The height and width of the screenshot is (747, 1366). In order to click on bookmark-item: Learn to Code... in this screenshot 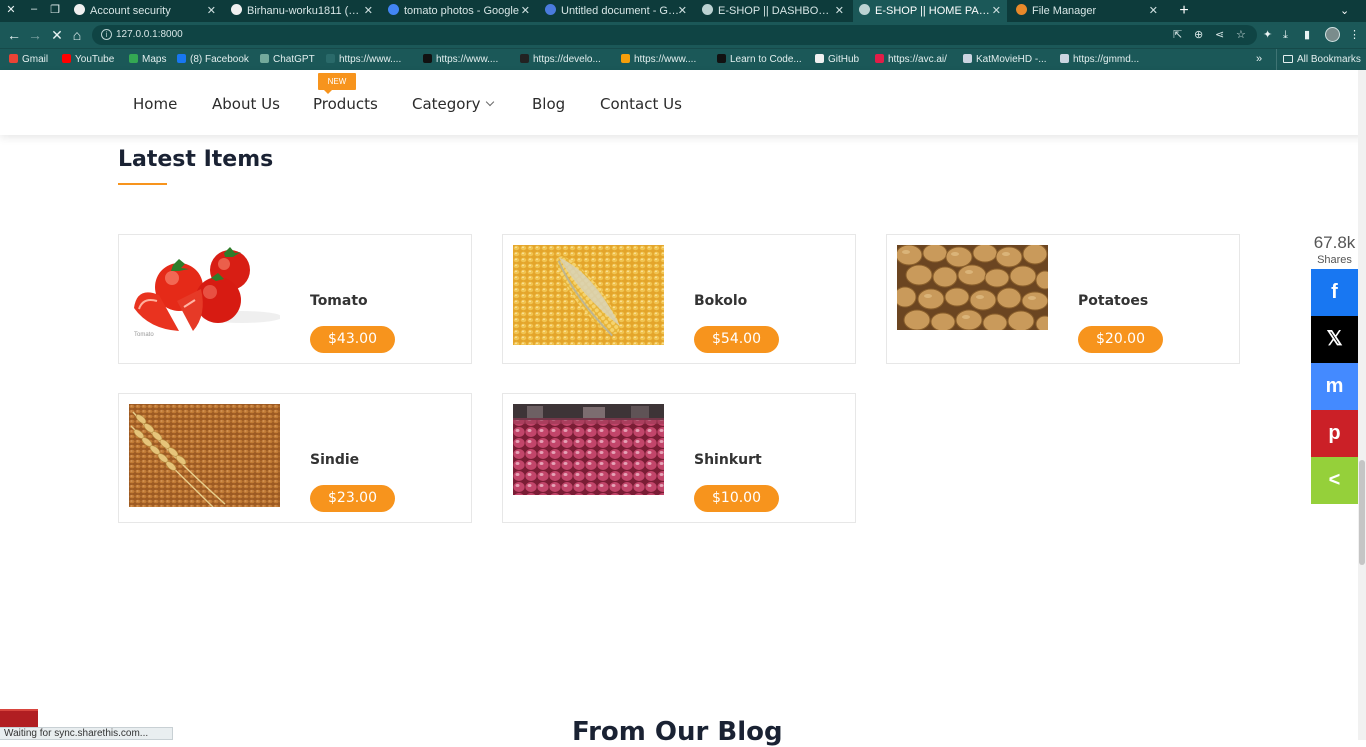, I will do `click(759, 59)`.